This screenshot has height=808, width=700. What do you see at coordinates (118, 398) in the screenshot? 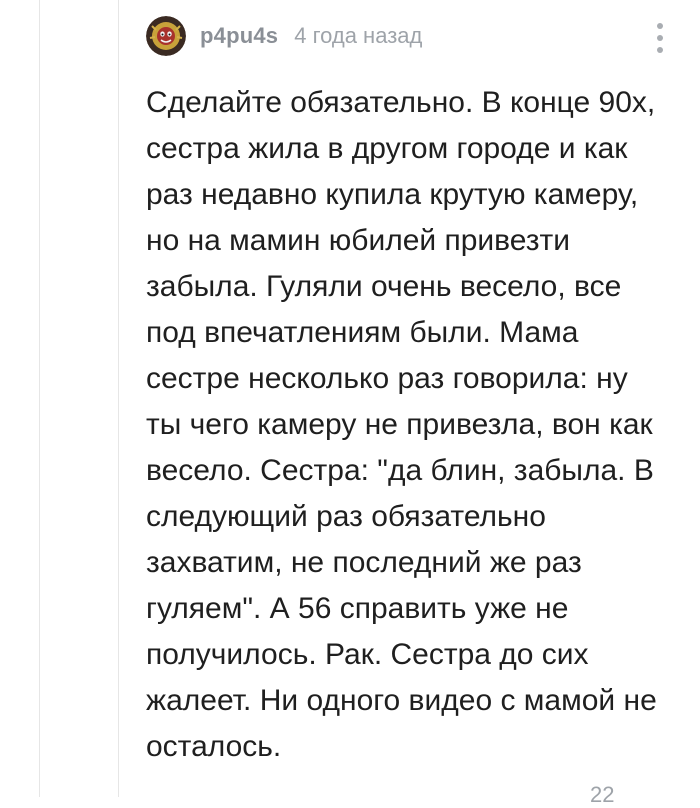
I see `thread-line-inner` at bounding box center [118, 398].